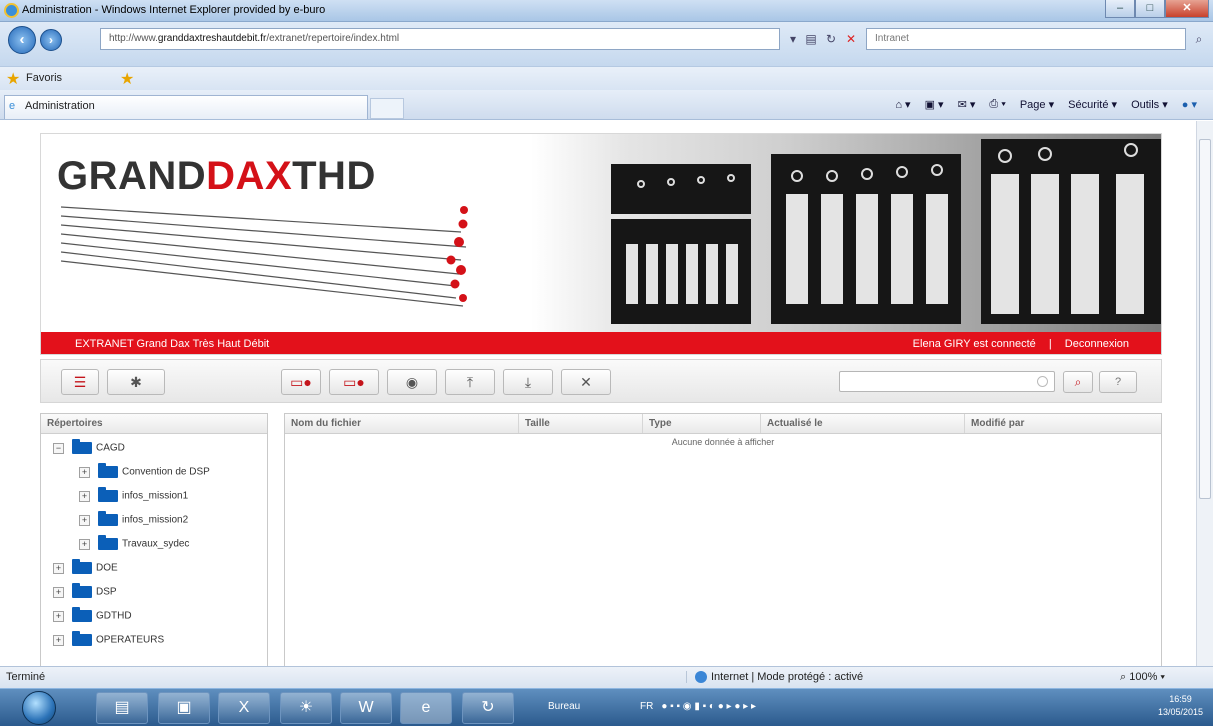 This screenshot has width=1213, height=726. What do you see at coordinates (793, 39) in the screenshot?
I see `dropdown-icon: ▾` at bounding box center [793, 39].